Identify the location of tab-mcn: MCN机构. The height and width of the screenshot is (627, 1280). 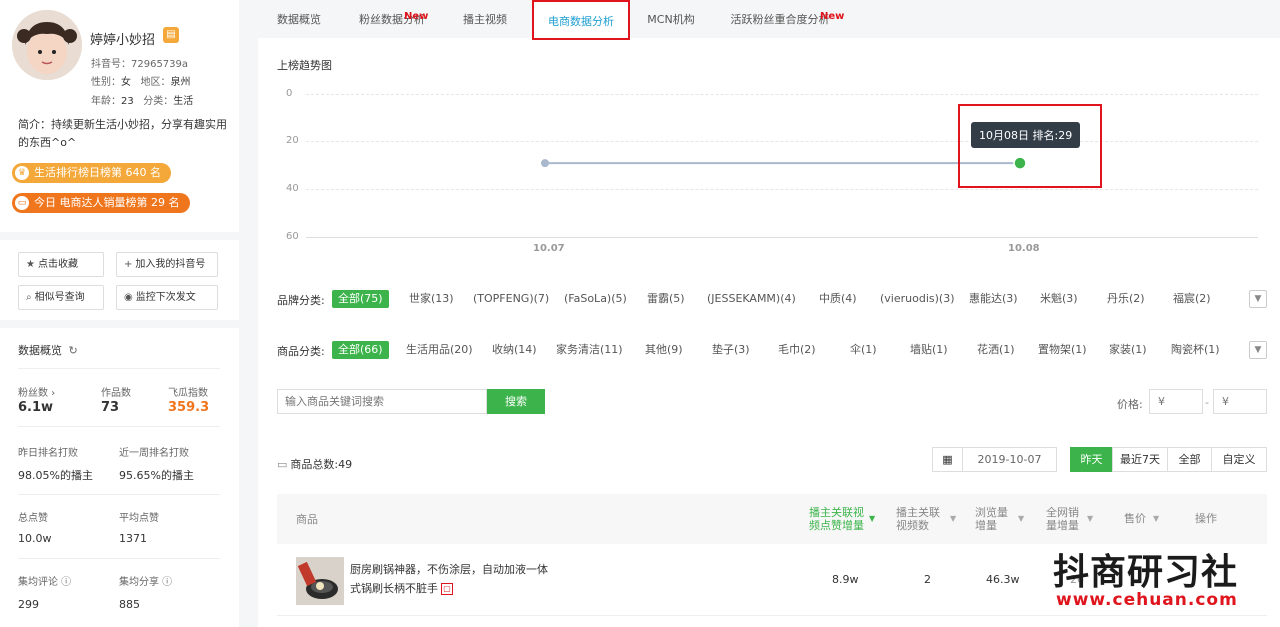
(671, 19).